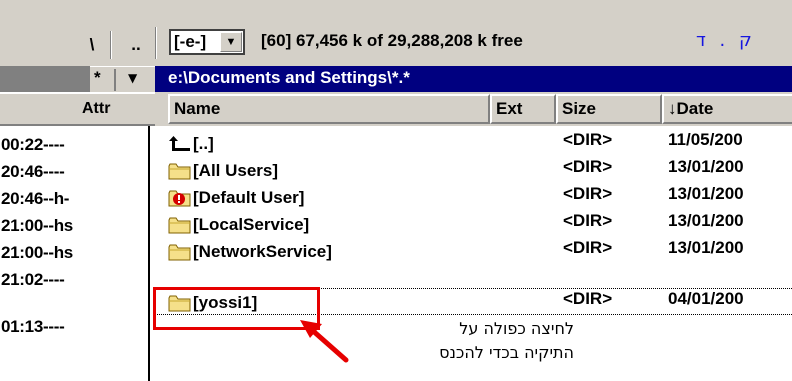  What do you see at coordinates (122, 79) in the screenshot?
I see `left-path-controls: * ▼` at bounding box center [122, 79].